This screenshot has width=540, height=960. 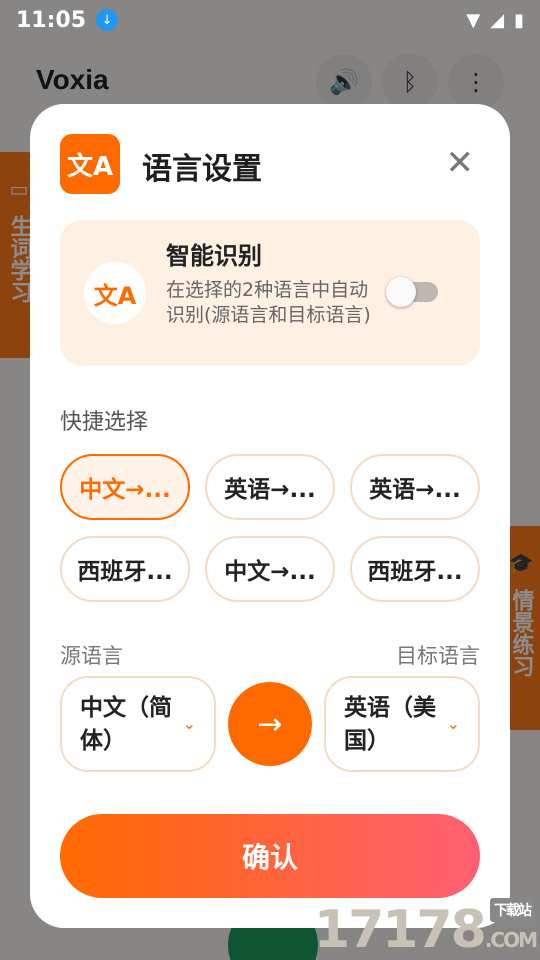 I want to click on battery-icon: ▮, so click(x=519, y=20).